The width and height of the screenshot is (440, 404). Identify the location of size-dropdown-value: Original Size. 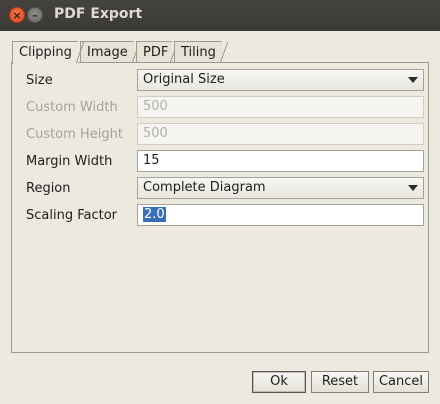
(184, 79).